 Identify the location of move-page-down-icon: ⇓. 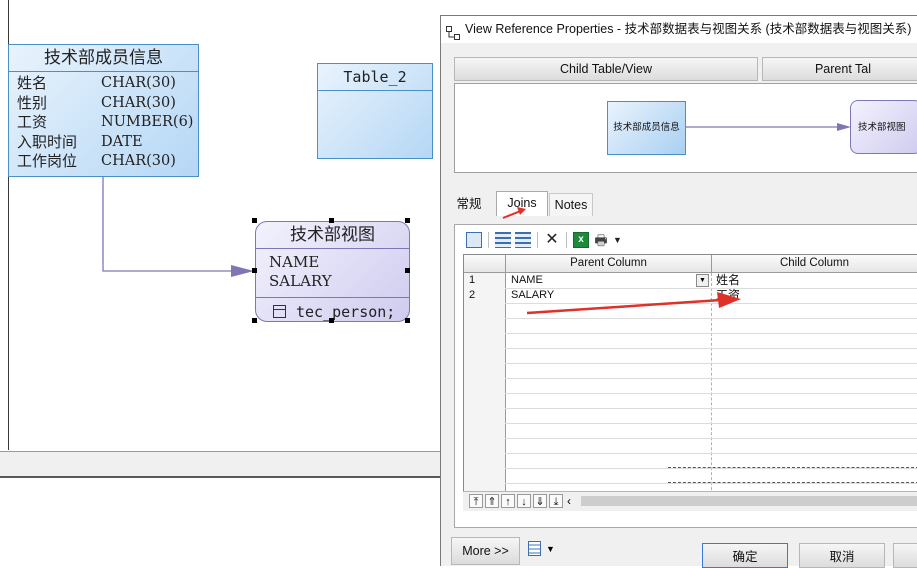
(540, 501).